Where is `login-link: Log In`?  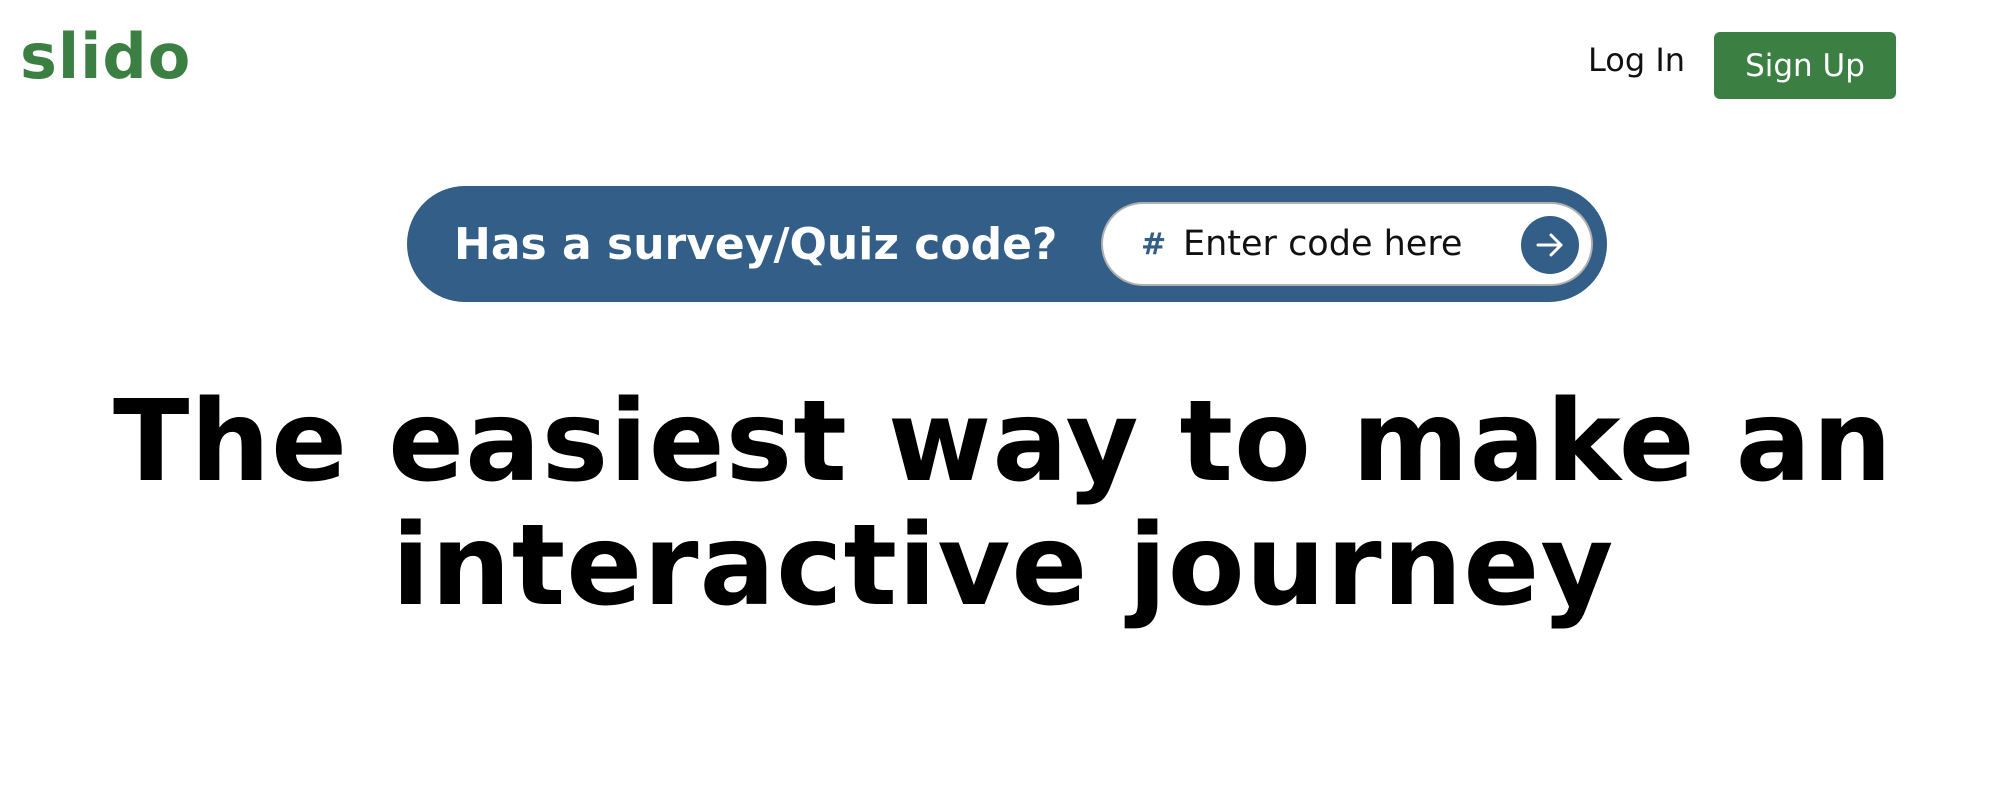 login-link: Log In is located at coordinates (1636, 60).